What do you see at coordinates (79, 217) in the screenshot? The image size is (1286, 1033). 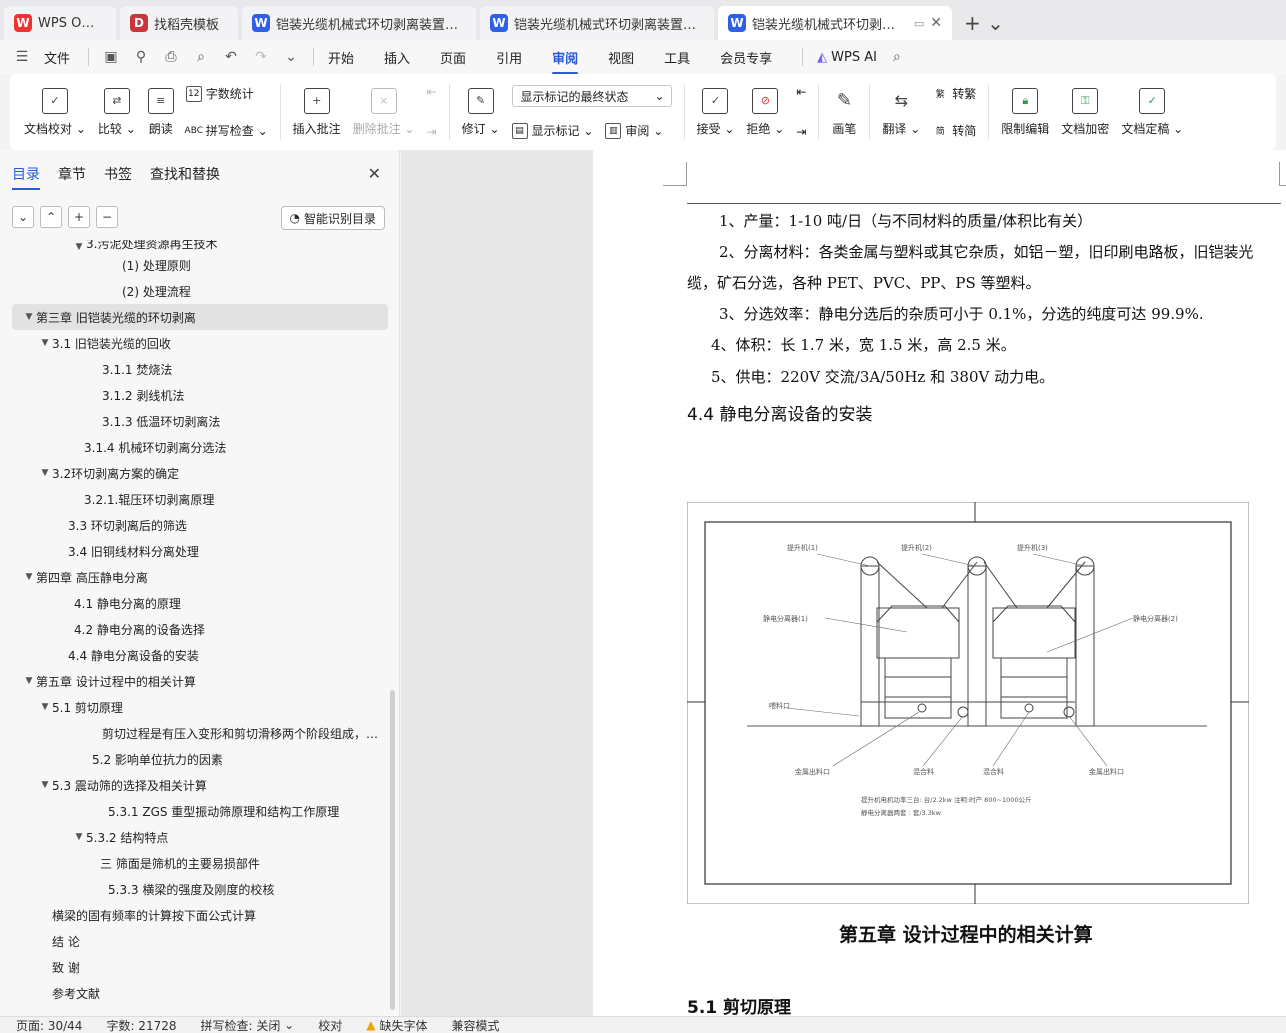 I see `add-icon: +` at bounding box center [79, 217].